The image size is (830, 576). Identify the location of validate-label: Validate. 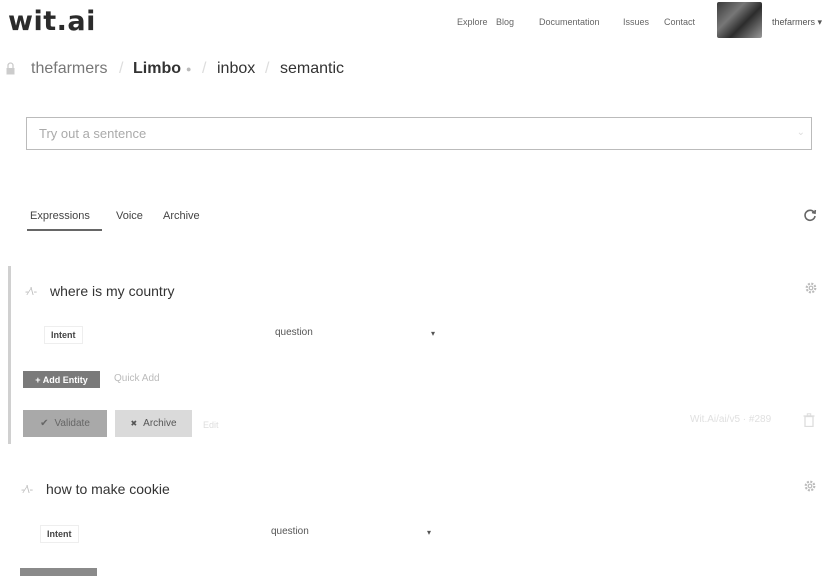
(72, 423).